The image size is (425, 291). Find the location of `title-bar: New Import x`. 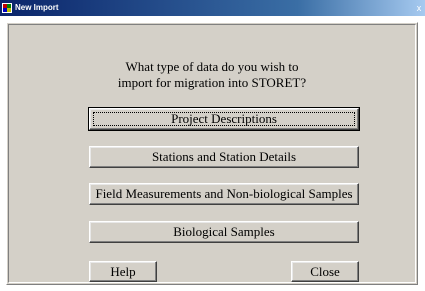

title-bar: New Import x is located at coordinates (212, 8).